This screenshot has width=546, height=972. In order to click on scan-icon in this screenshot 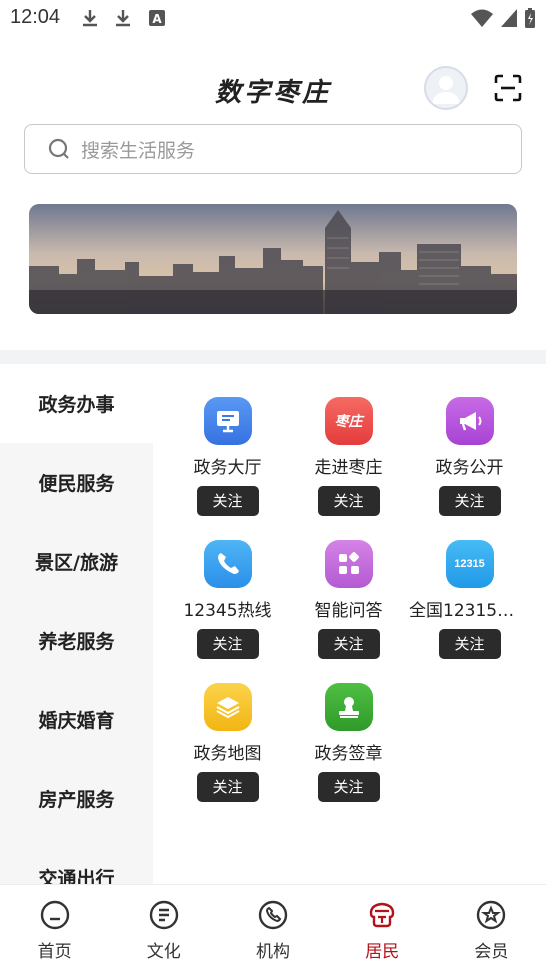, I will do `click(508, 88)`.